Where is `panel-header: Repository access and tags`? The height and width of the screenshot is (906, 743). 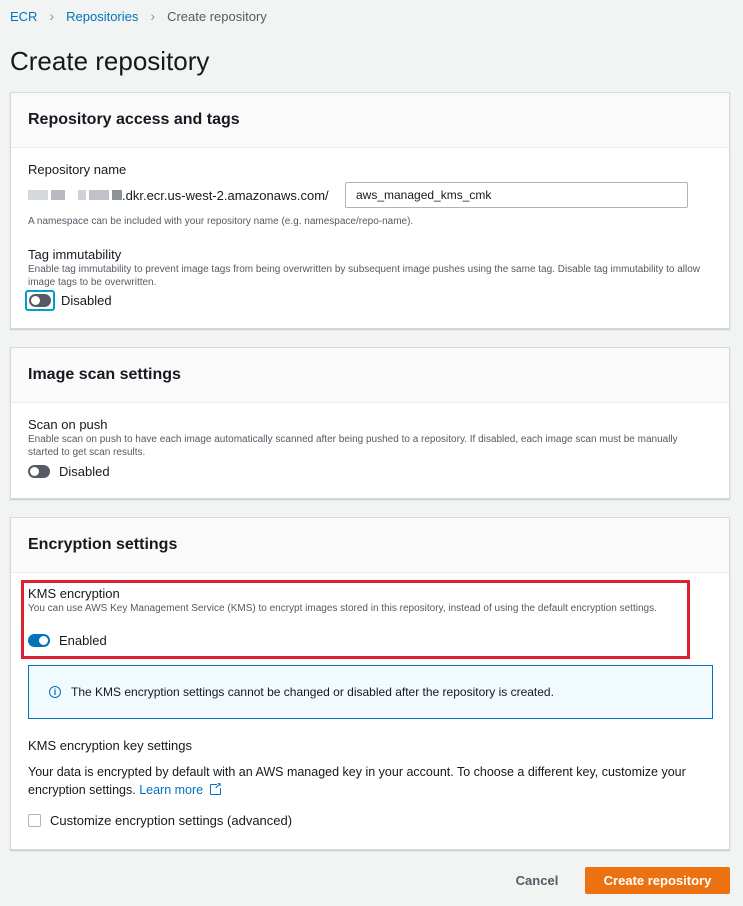
panel-header: Repository access and tags is located at coordinates (370, 120).